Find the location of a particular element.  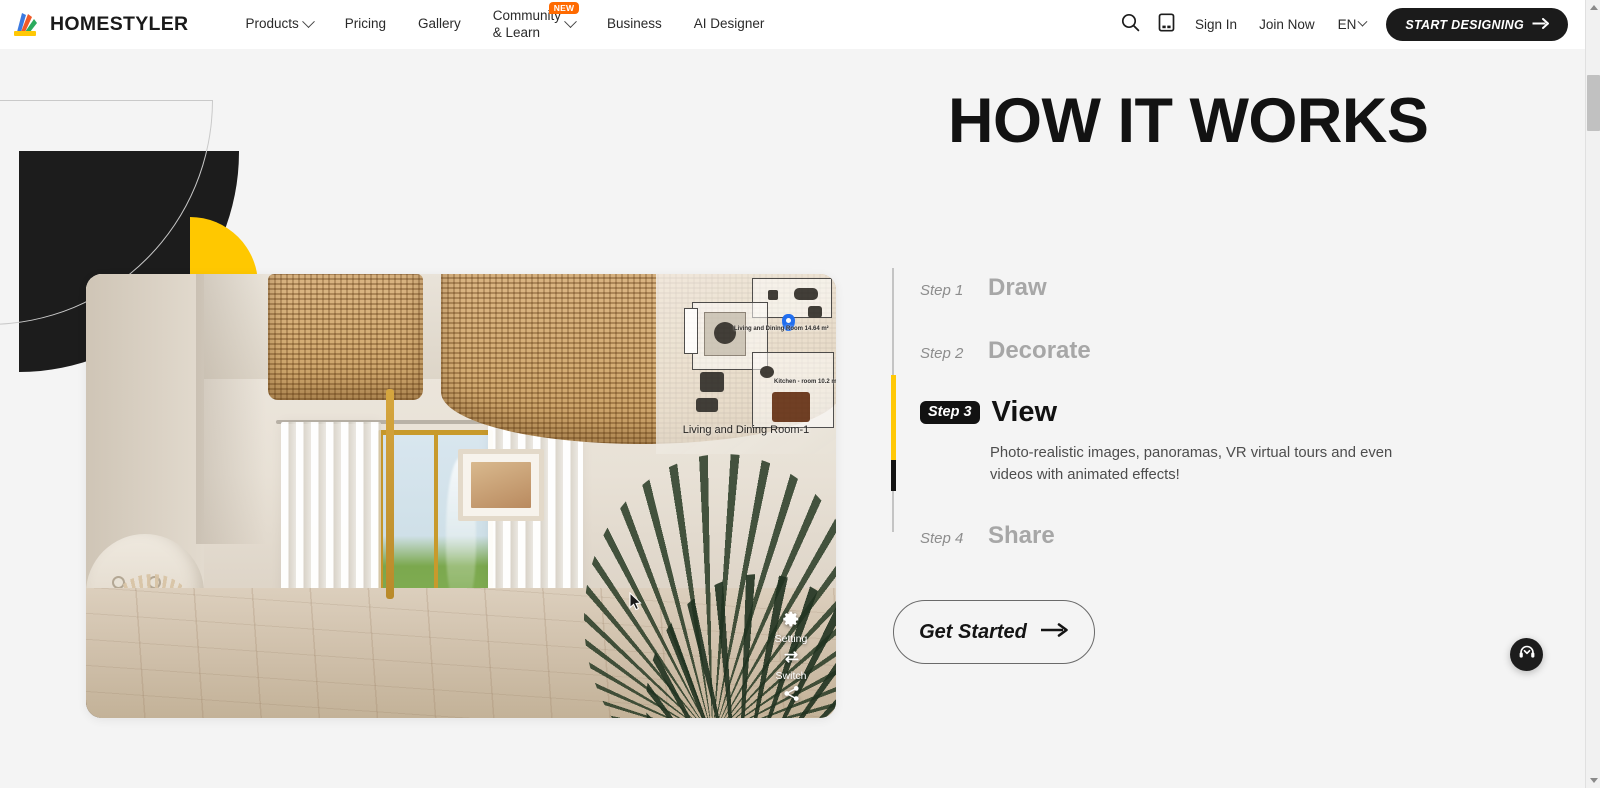

search-button is located at coordinates (1130, 25).